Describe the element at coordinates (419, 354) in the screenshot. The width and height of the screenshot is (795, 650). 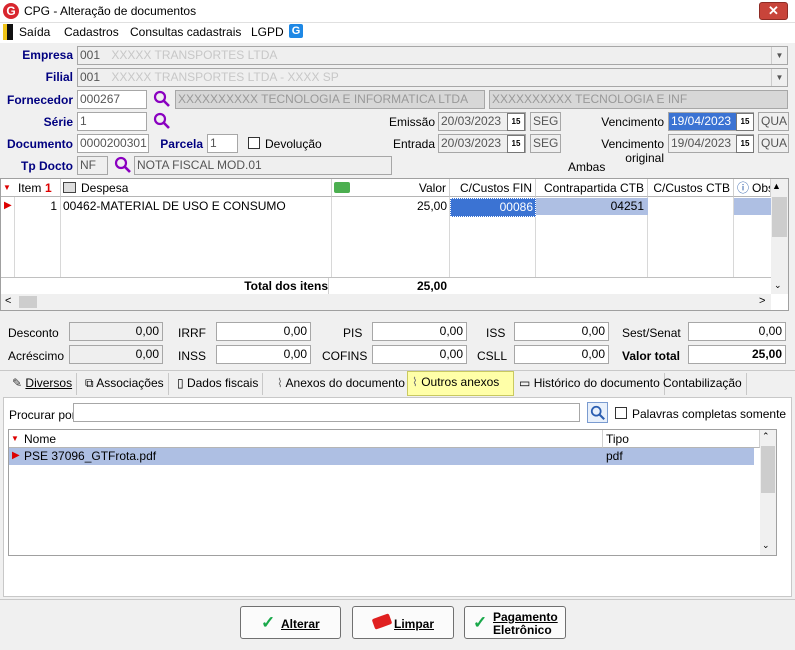
I see `cofins-field: 0,00` at that location.